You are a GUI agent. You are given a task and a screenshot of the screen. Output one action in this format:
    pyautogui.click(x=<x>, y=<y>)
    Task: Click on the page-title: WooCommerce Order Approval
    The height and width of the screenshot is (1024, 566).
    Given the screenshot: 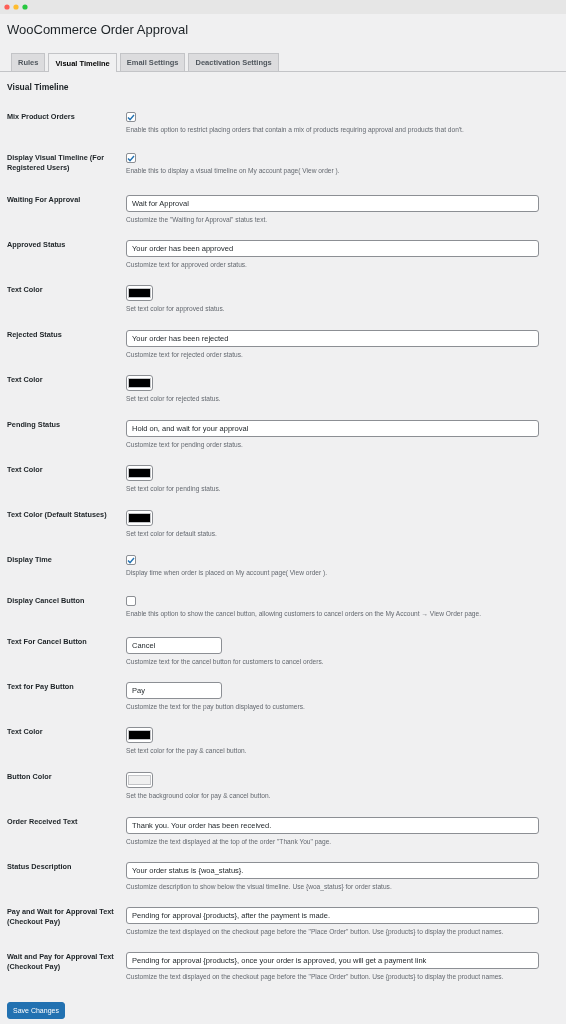 What is the action you would take?
    pyautogui.click(x=98, y=30)
    